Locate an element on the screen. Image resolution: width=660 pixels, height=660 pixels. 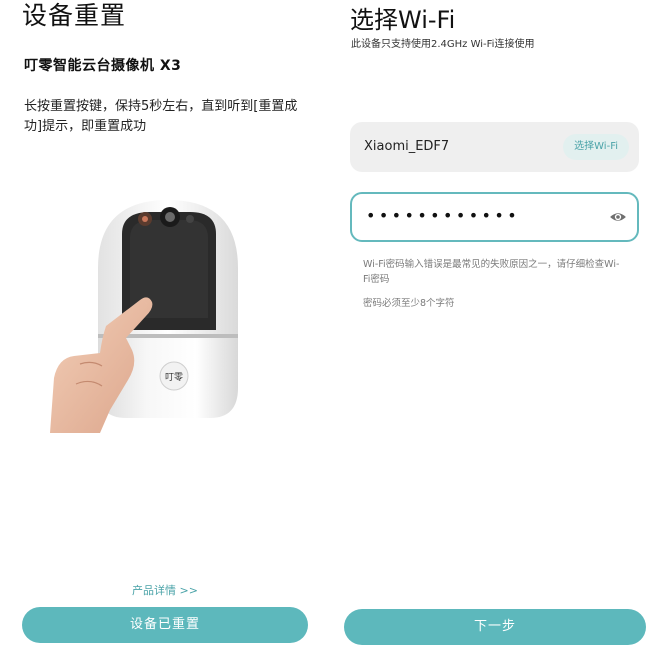
camera-logo: 叮零 is located at coordinates (174, 377).